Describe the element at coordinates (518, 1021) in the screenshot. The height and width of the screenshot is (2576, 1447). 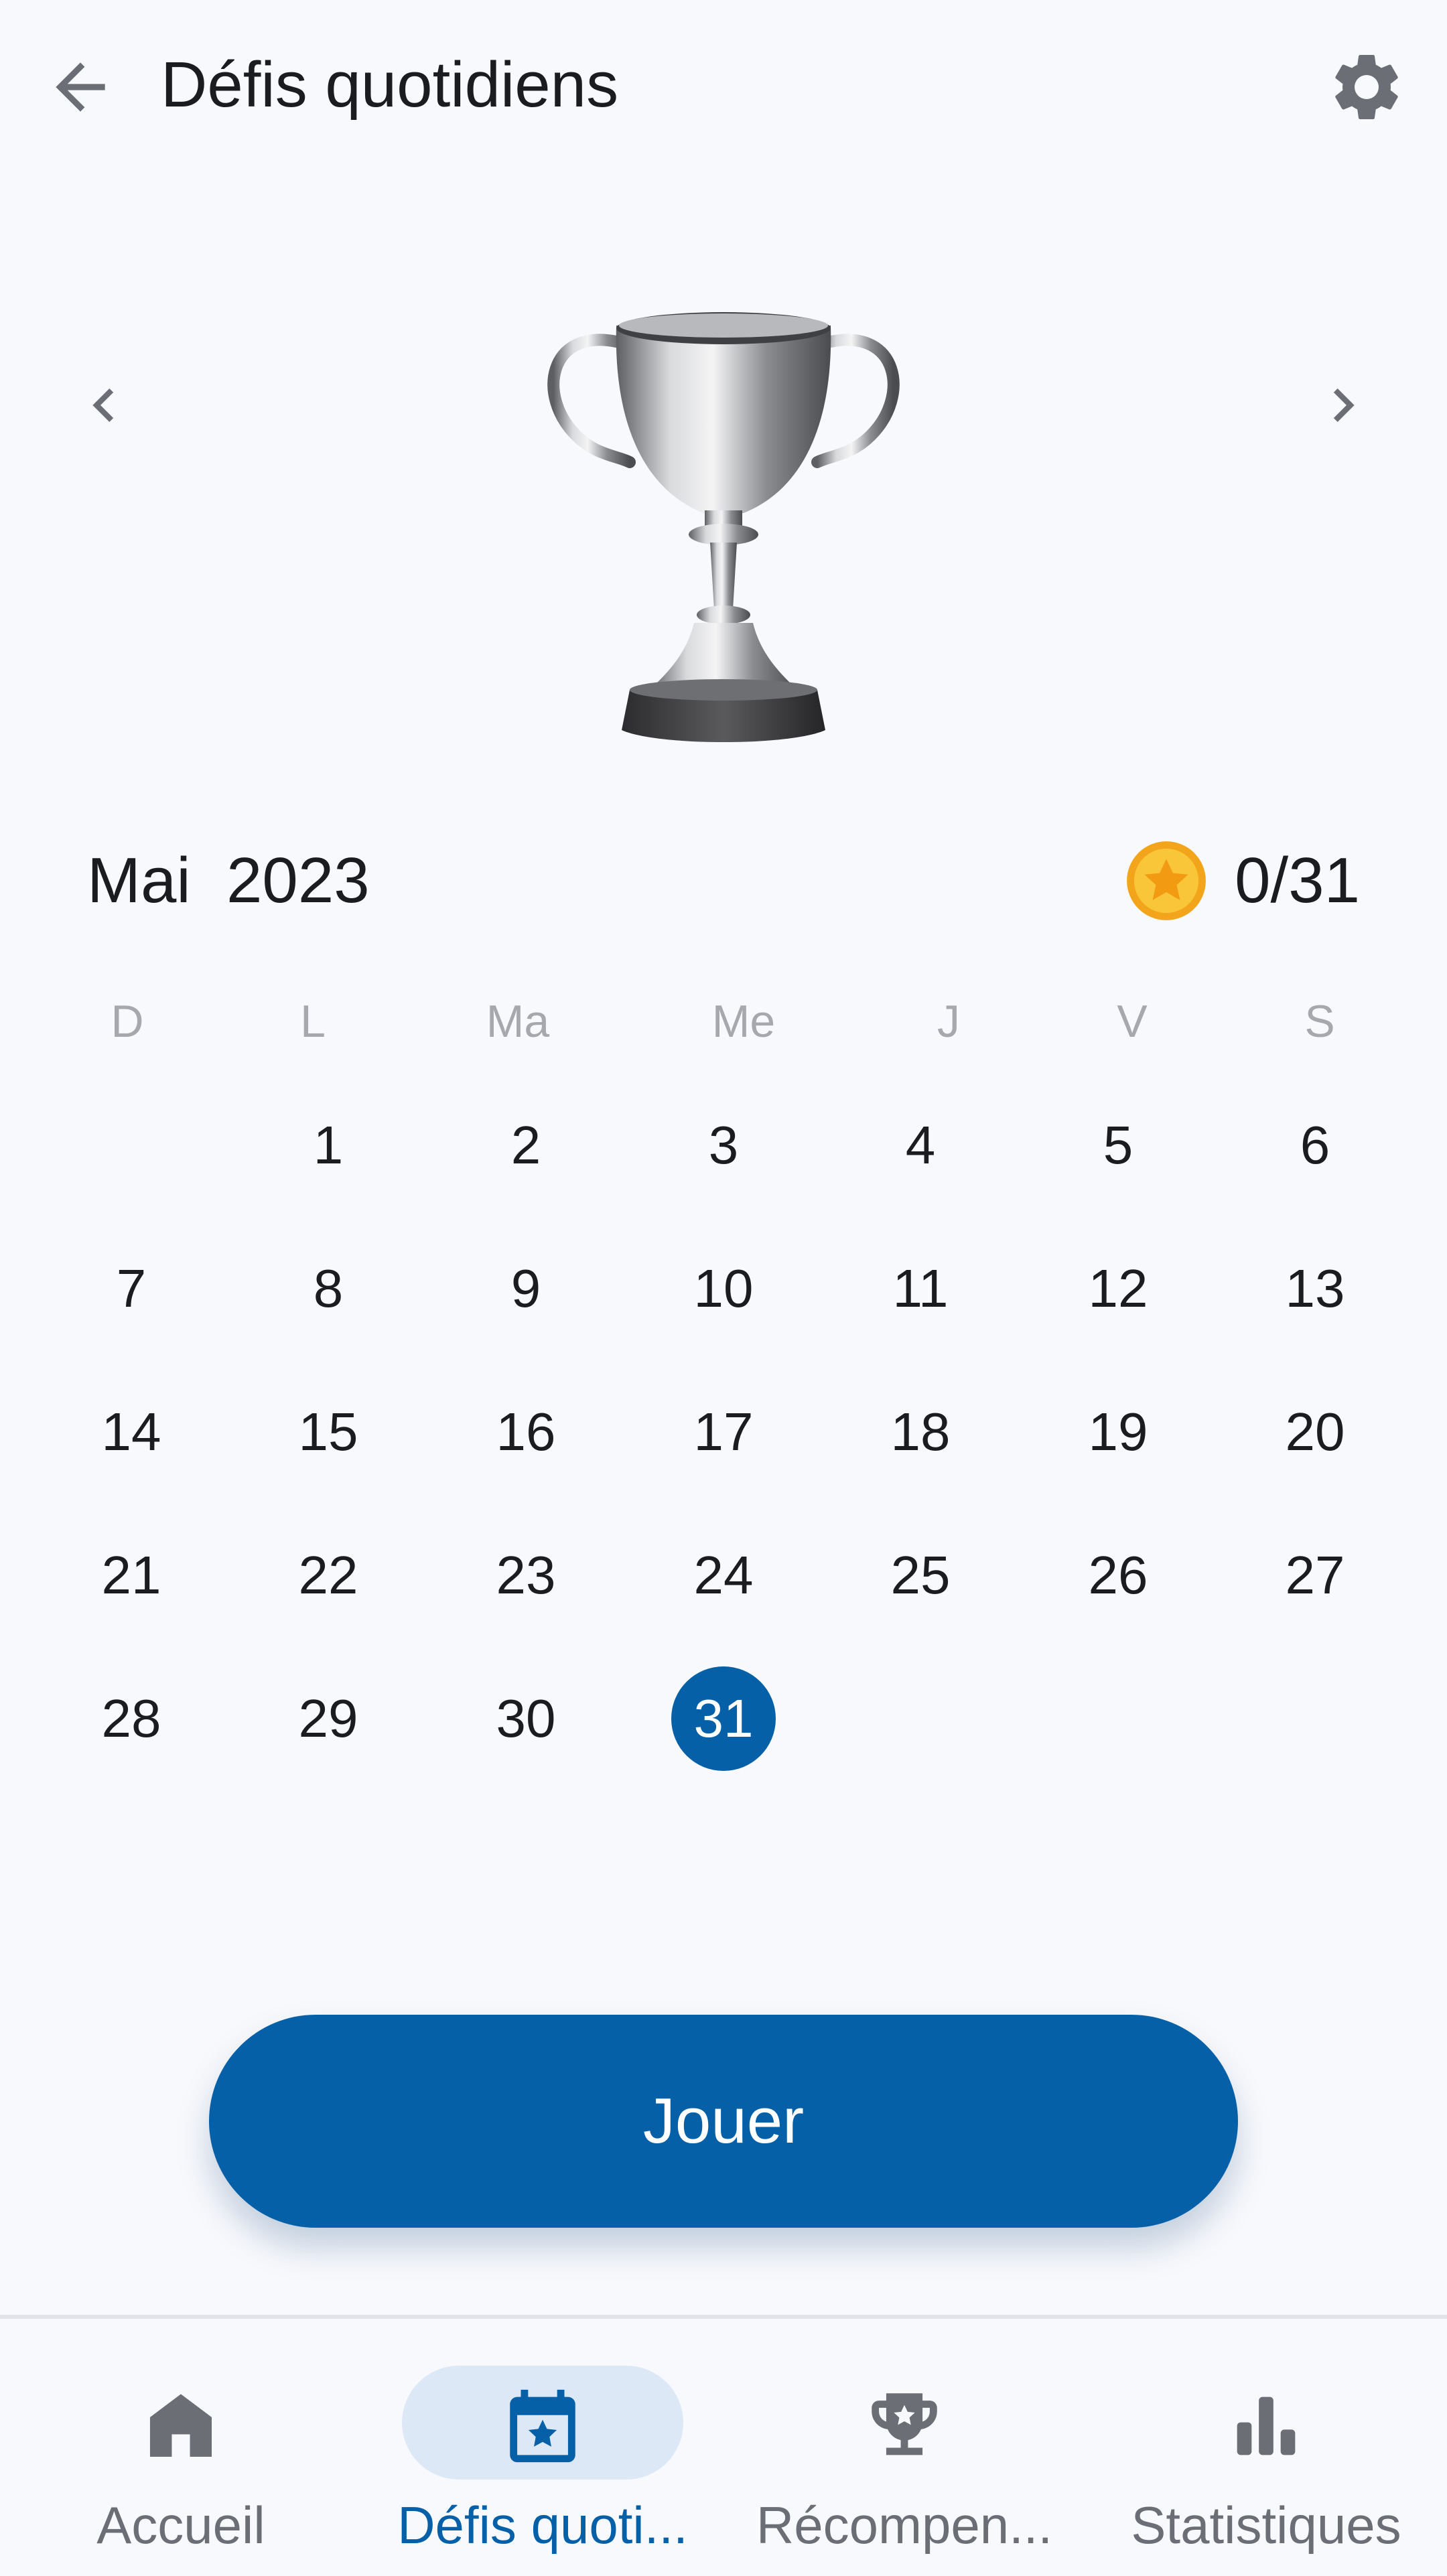
I see `weekday-label: Ma` at that location.